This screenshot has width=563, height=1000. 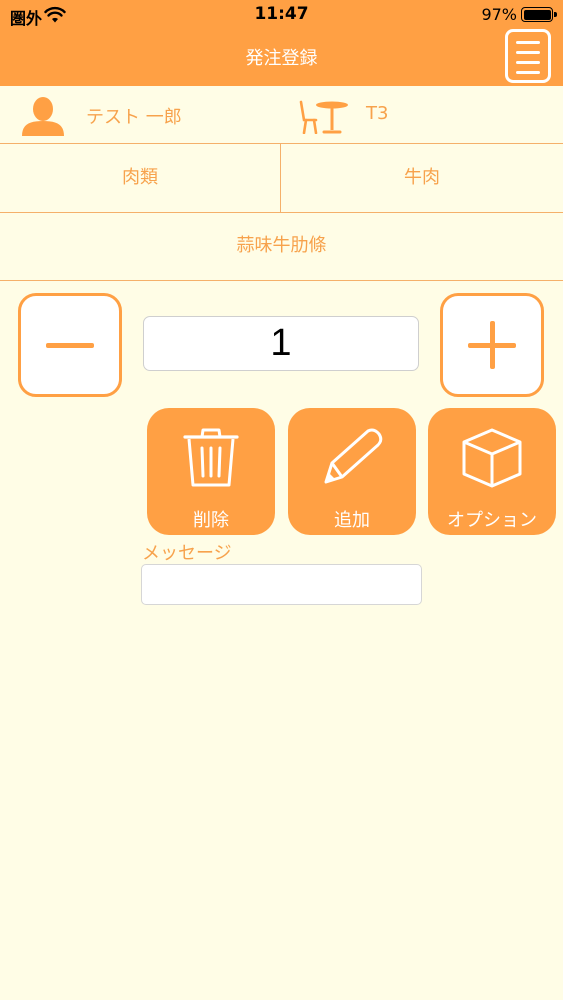 What do you see at coordinates (492, 520) in the screenshot?
I see `option-label: オプション` at bounding box center [492, 520].